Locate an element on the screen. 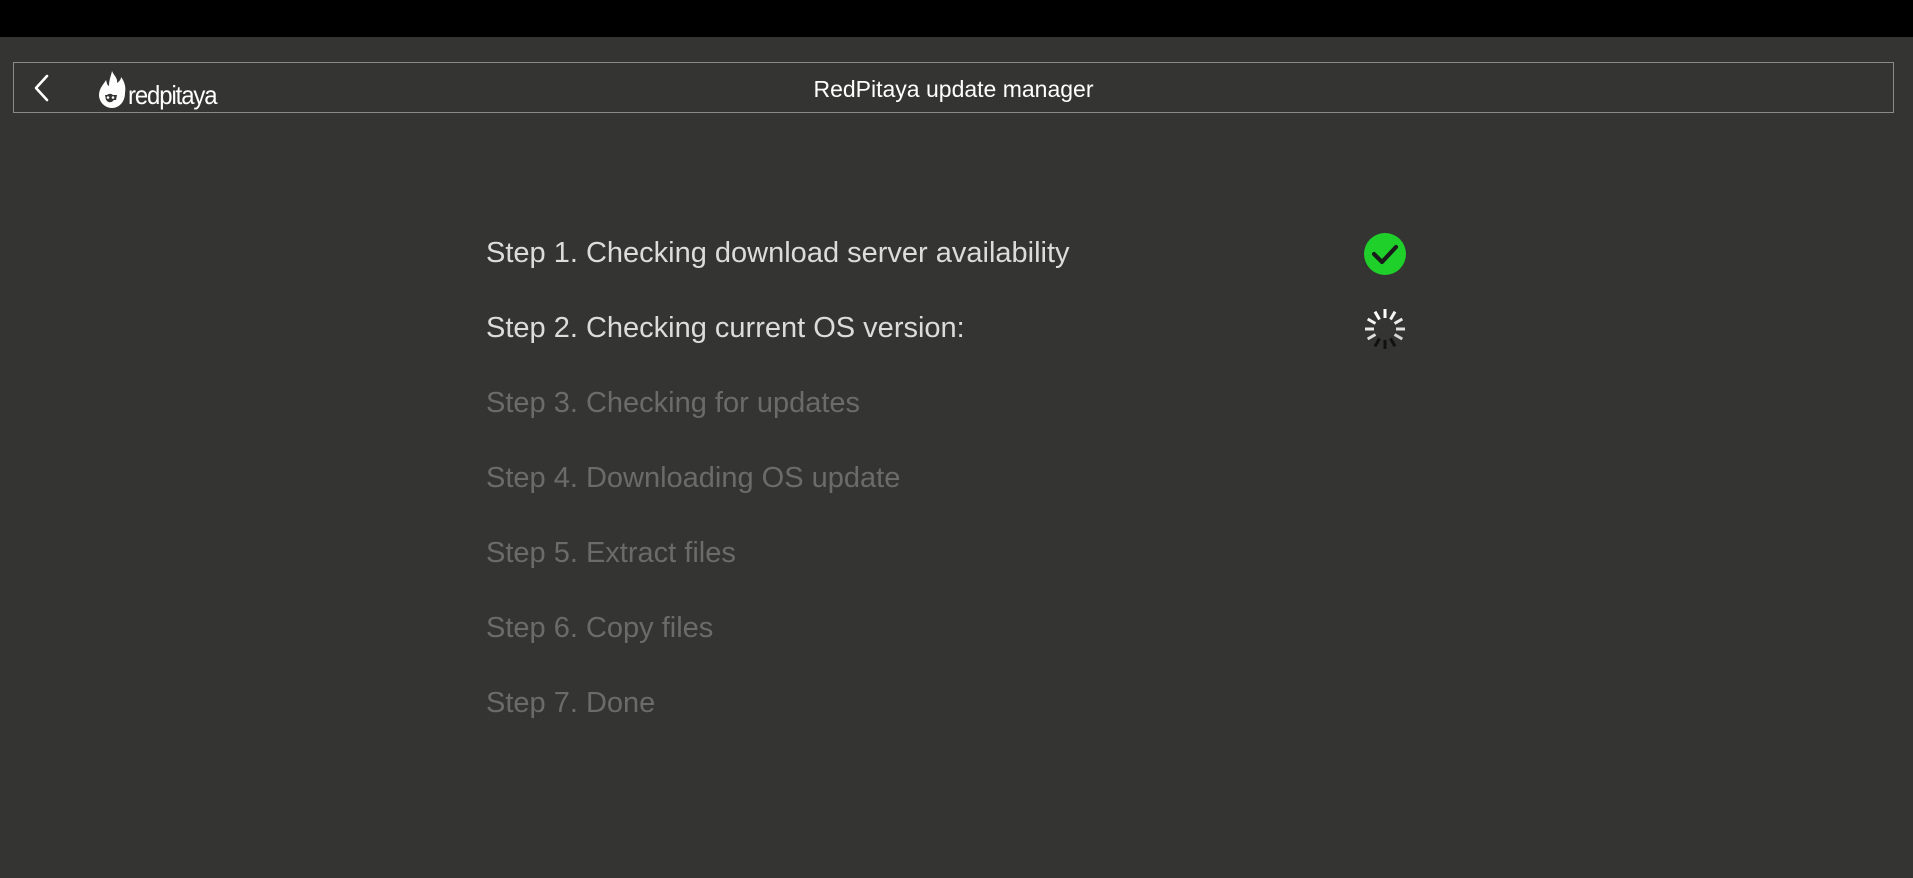 This screenshot has width=1913, height=878. step-4: Step 4. Downloading OS update is located at coordinates (966, 490).